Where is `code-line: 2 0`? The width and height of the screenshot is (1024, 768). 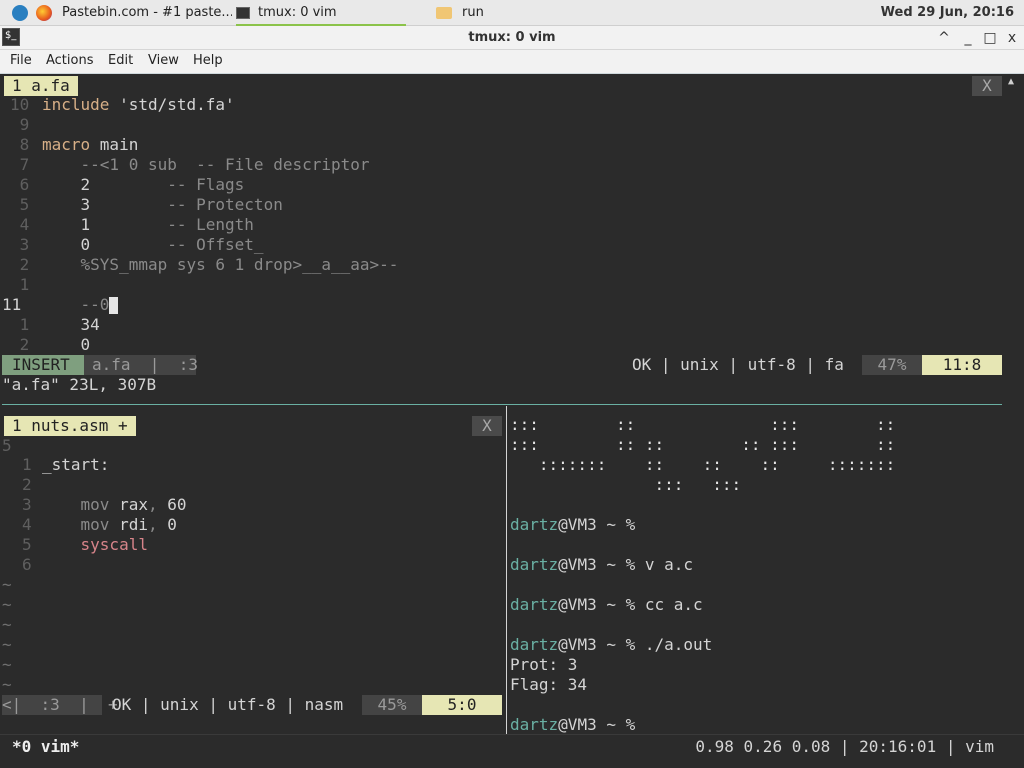 code-line: 2 0 is located at coordinates (46, 345).